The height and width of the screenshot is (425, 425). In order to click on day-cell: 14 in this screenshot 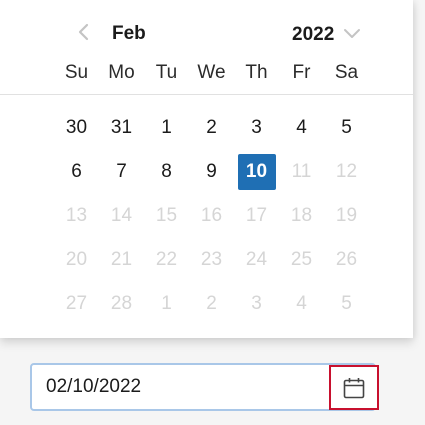, I will do `click(121, 215)`.